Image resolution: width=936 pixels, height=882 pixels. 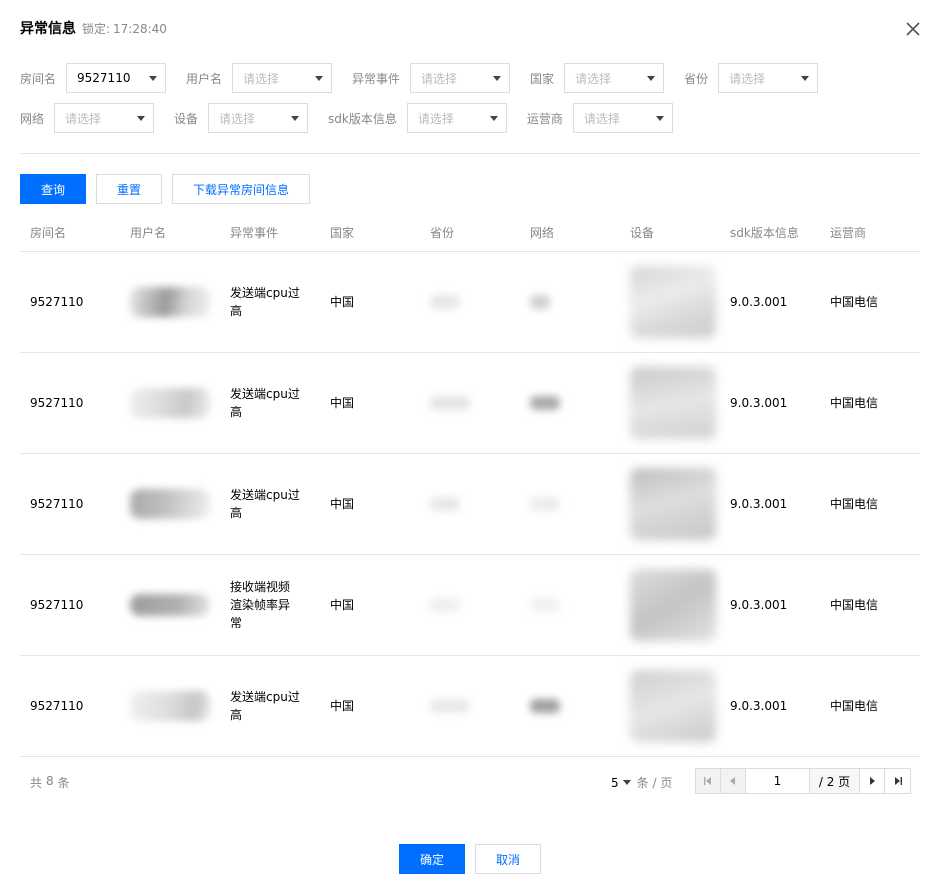 I want to click on room-select: 9527110, so click(x=116, y=78).